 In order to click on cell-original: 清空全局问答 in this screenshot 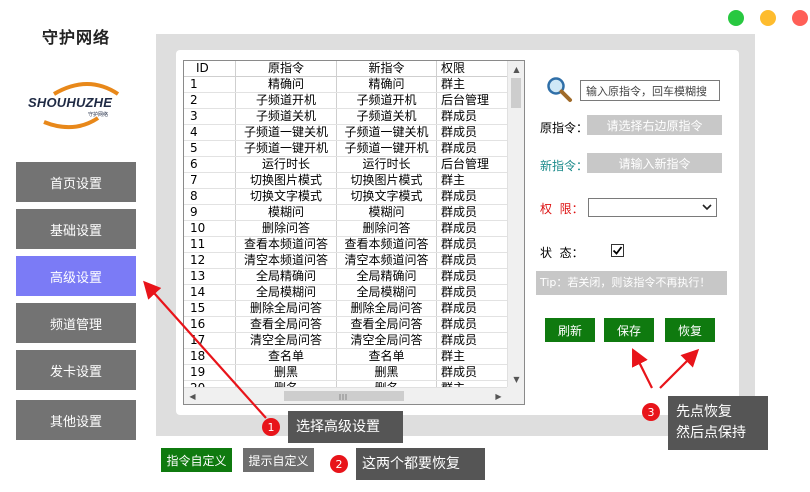, I will do `click(286, 340)`.